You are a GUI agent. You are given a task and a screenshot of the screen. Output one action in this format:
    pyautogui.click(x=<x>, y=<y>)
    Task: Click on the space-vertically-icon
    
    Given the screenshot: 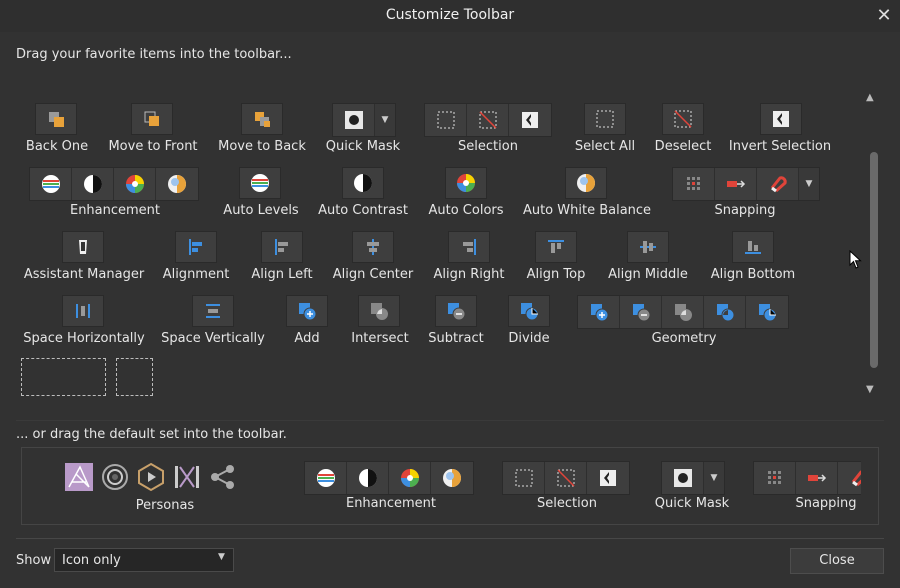 What is the action you would take?
    pyautogui.click(x=213, y=311)
    